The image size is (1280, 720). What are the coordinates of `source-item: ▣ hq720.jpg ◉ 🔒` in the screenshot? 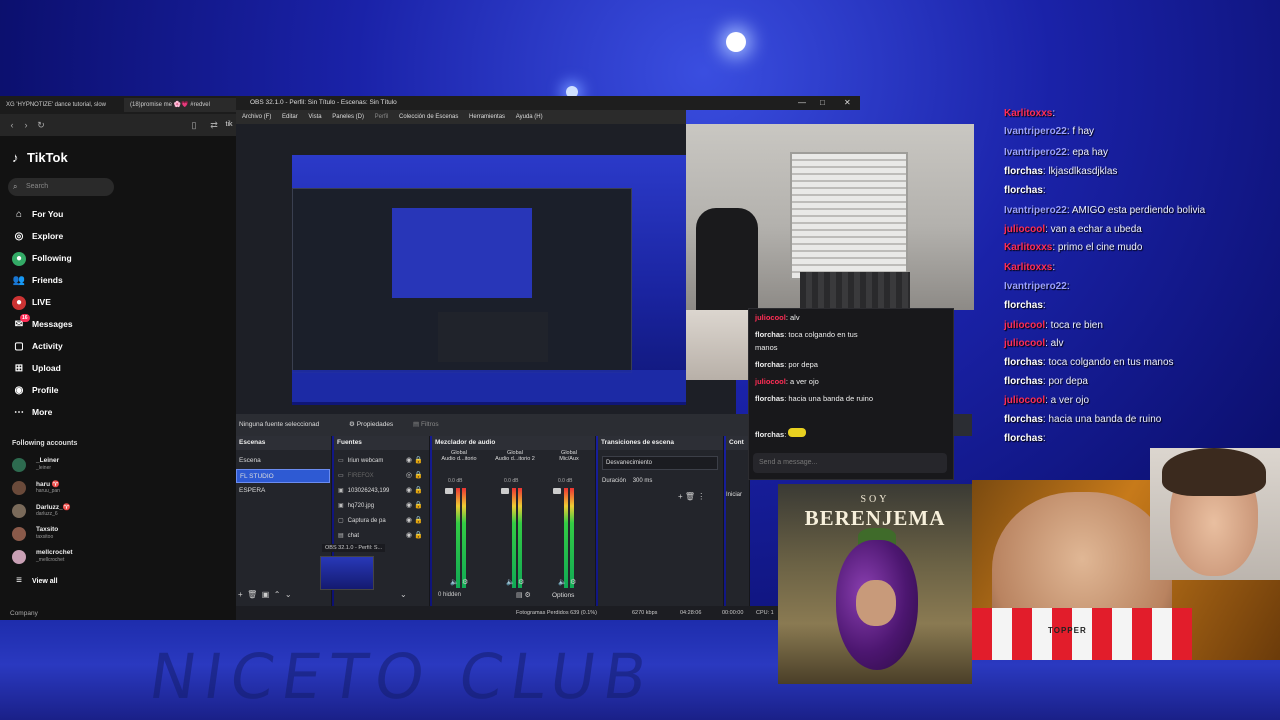 It's located at (381, 506).